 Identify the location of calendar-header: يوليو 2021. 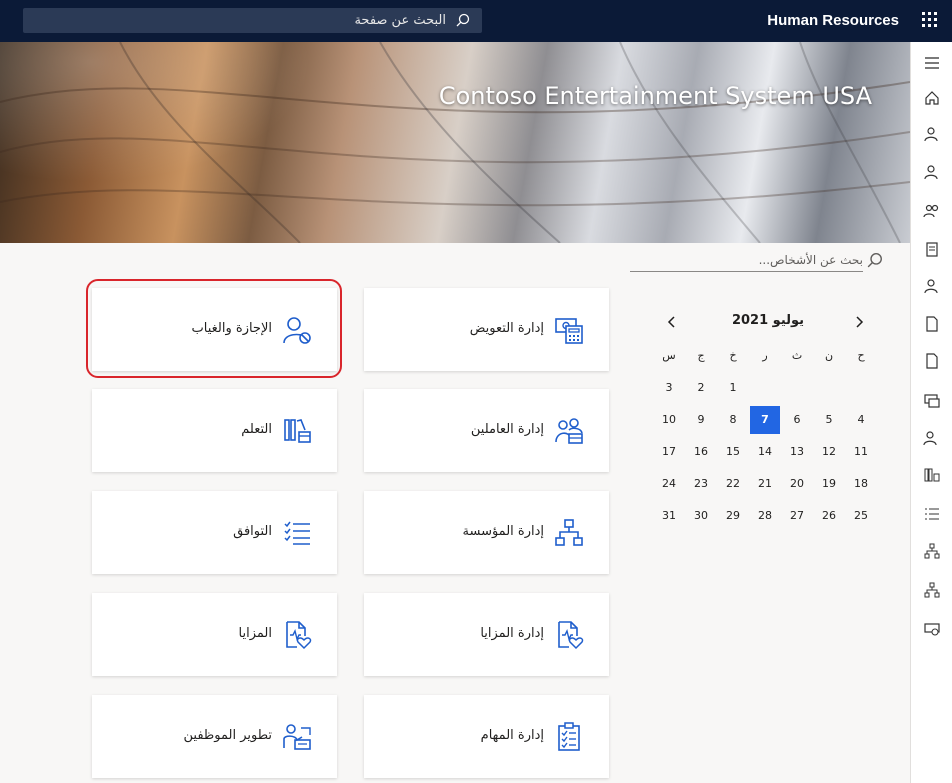
(768, 323).